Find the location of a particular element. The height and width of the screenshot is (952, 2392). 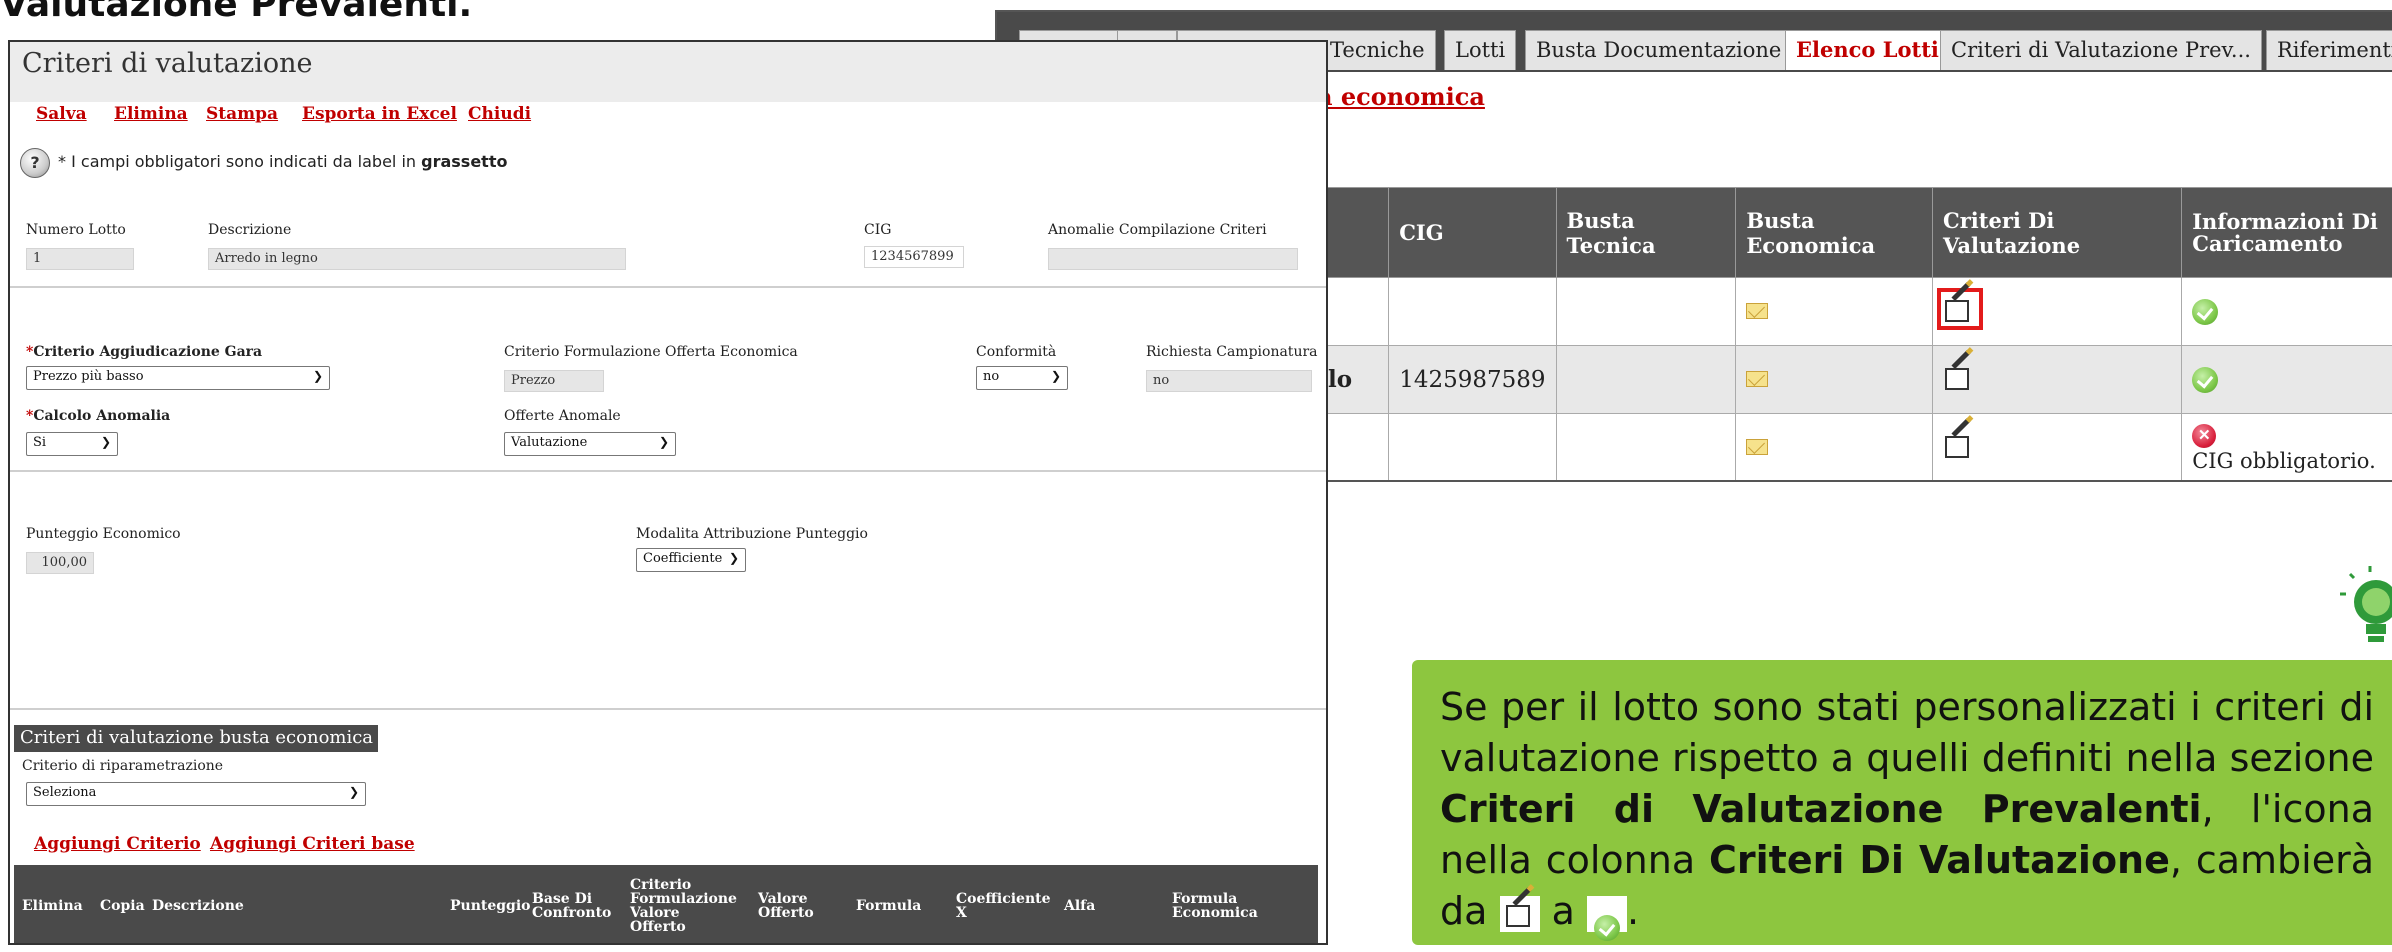

criterio-aggiudicazione-label-text: Criterio Aggiudicazione Gara is located at coordinates (147, 352).